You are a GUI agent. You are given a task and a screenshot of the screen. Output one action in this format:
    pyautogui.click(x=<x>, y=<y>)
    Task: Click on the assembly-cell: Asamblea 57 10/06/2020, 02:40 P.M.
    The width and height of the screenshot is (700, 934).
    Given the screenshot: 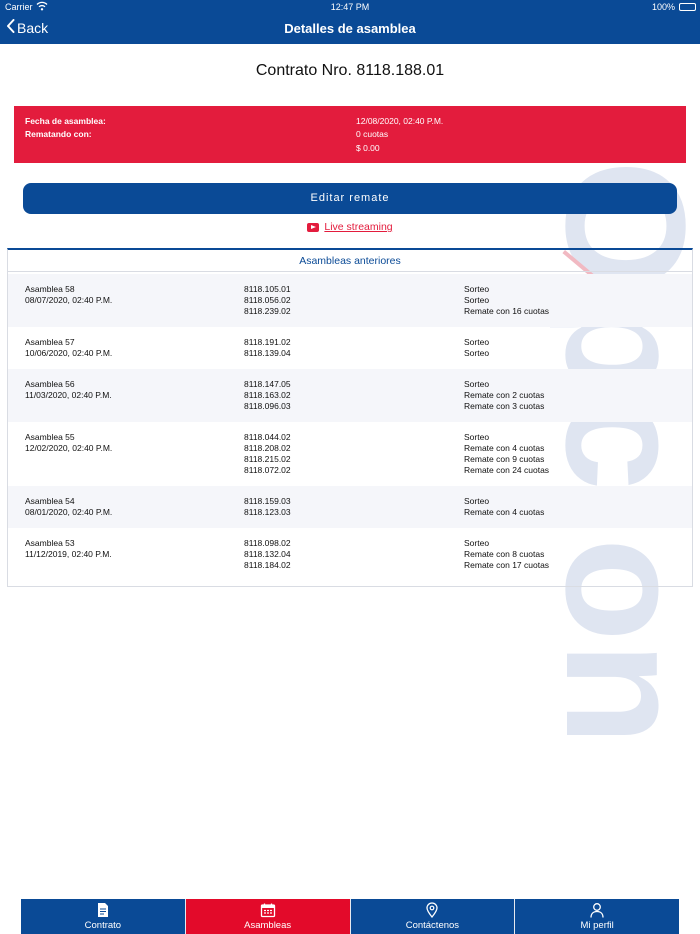 What is the action you would take?
    pyautogui.click(x=68, y=348)
    